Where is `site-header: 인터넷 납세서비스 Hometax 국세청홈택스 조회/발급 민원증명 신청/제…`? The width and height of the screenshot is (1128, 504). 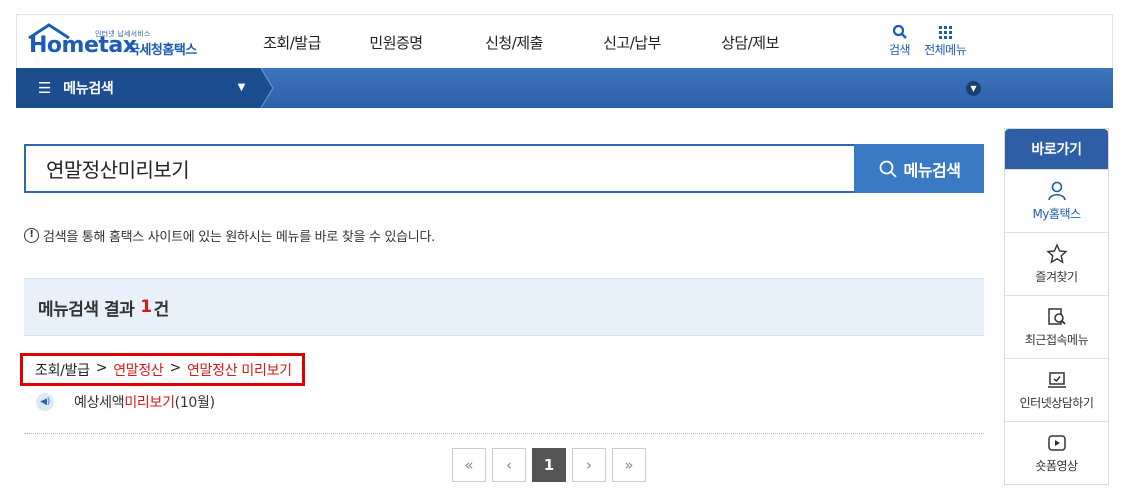 site-header: 인터넷 납세서비스 Hometax 국세청홈택스 조회/발급 민원증명 신청/제… is located at coordinates (564, 41).